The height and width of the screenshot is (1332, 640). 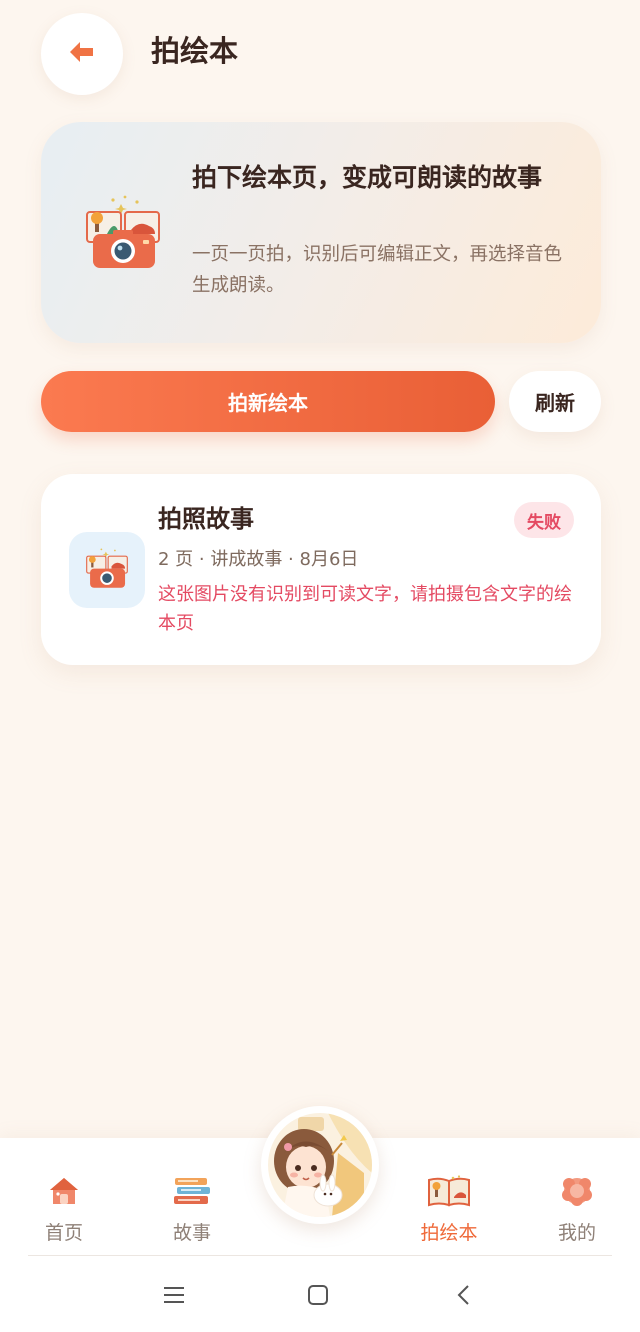 What do you see at coordinates (258, 559) in the screenshot?
I see `story-meta: 2 页 · 讲成故事 · 8月6日` at bounding box center [258, 559].